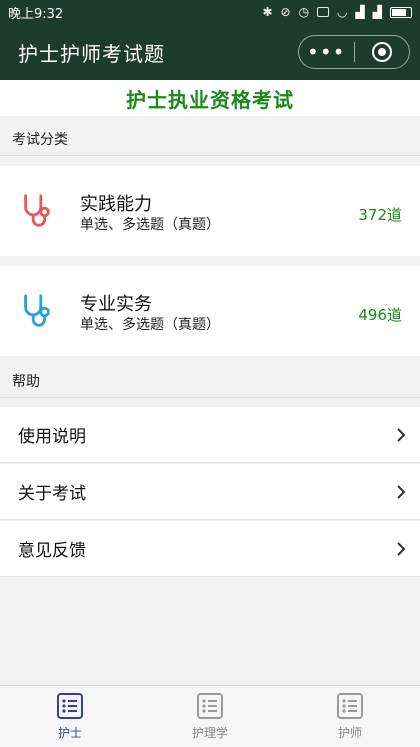 The height and width of the screenshot is (747, 420). What do you see at coordinates (380, 315) in the screenshot?
I see `category-count: 496道` at bounding box center [380, 315].